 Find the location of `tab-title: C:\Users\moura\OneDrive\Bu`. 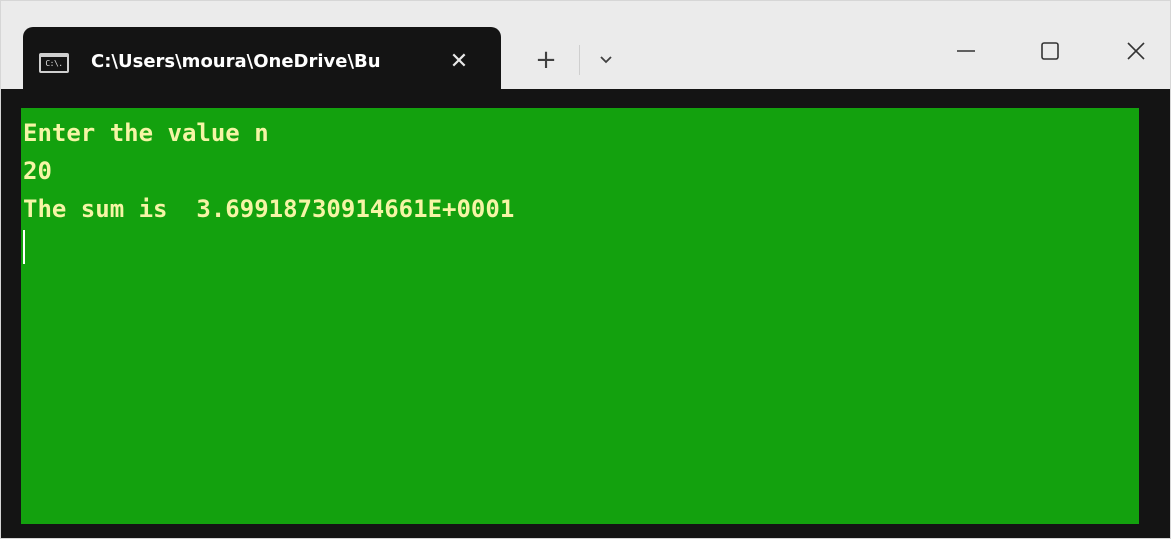

tab-title: C:\Users\moura\OneDrive\Bu is located at coordinates (236, 61).